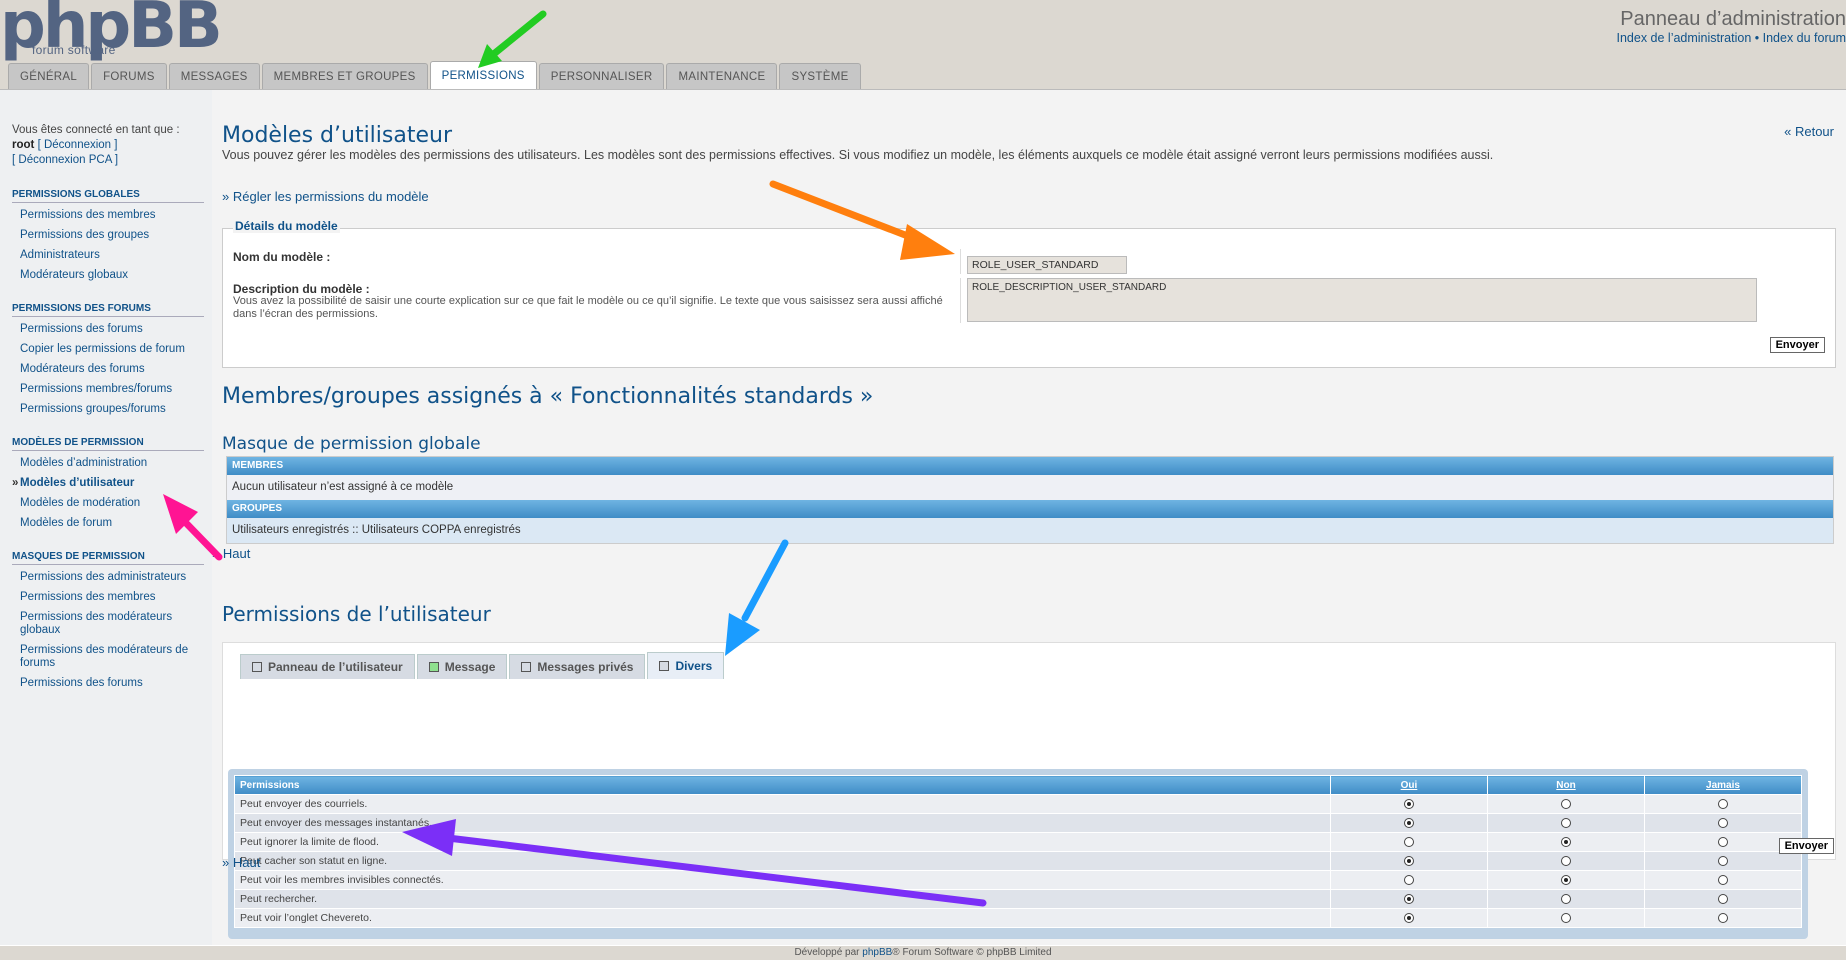 The width and height of the screenshot is (1846, 960). What do you see at coordinates (78, 145) in the screenshot?
I see `logout-link: [ Déconnexion ]` at bounding box center [78, 145].